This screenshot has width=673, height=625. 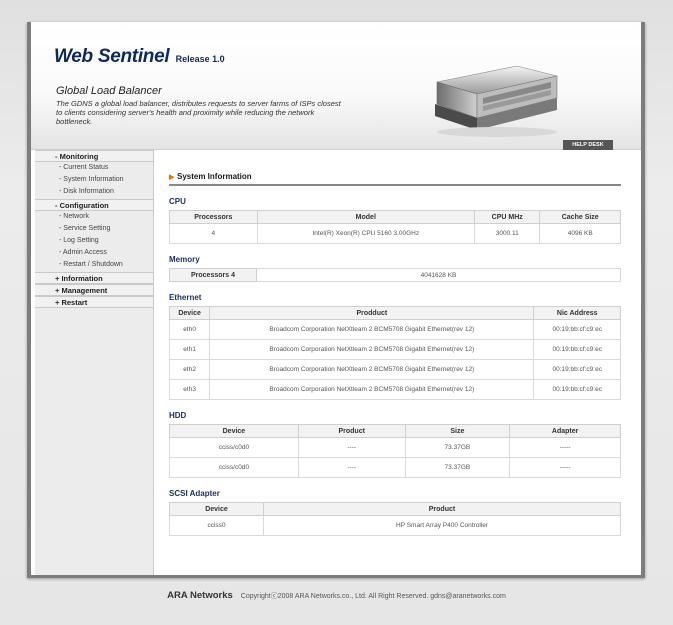 I want to click on ethernet-device: eth2, so click(x=189, y=369).